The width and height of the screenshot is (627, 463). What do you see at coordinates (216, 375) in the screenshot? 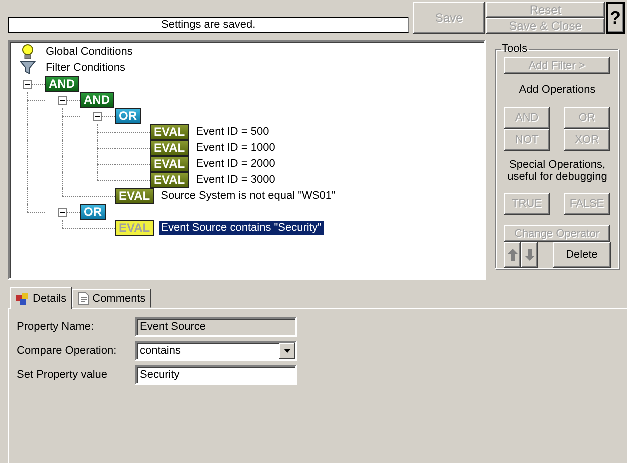
I see `property-value-field: Security` at bounding box center [216, 375].